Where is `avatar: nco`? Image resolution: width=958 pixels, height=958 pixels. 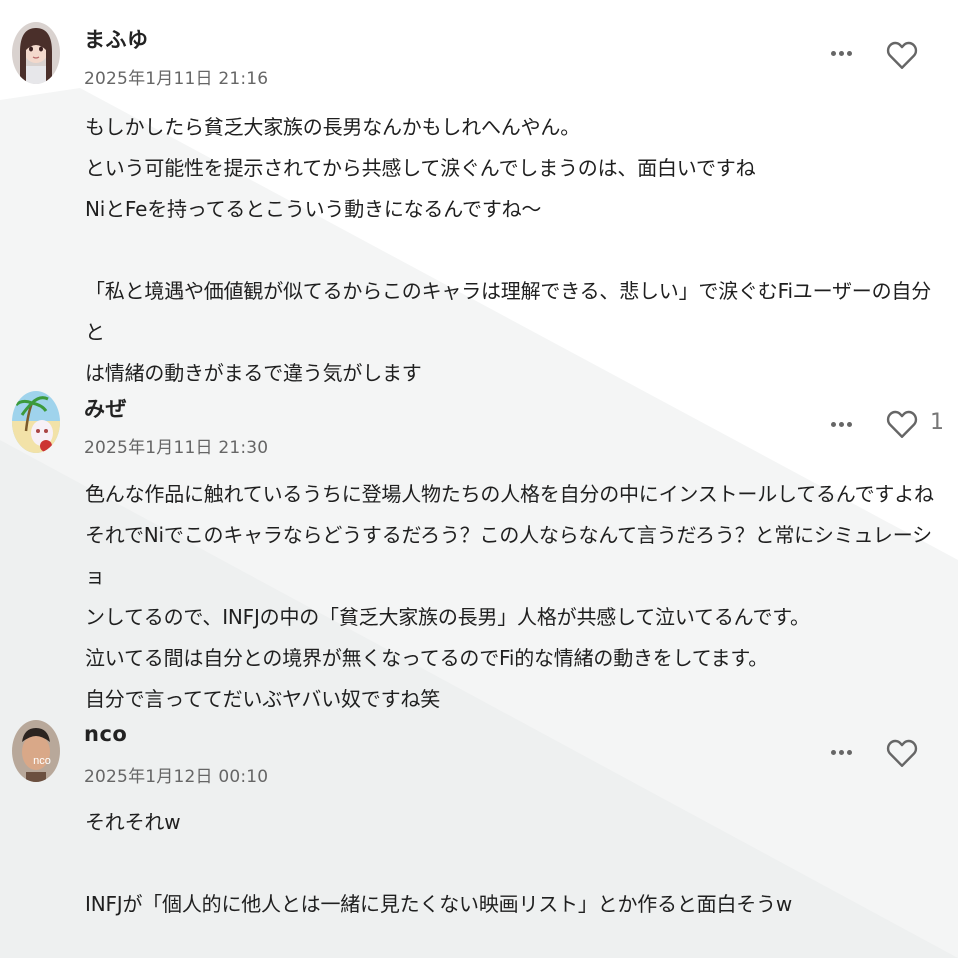
avatar: nco is located at coordinates (36, 751).